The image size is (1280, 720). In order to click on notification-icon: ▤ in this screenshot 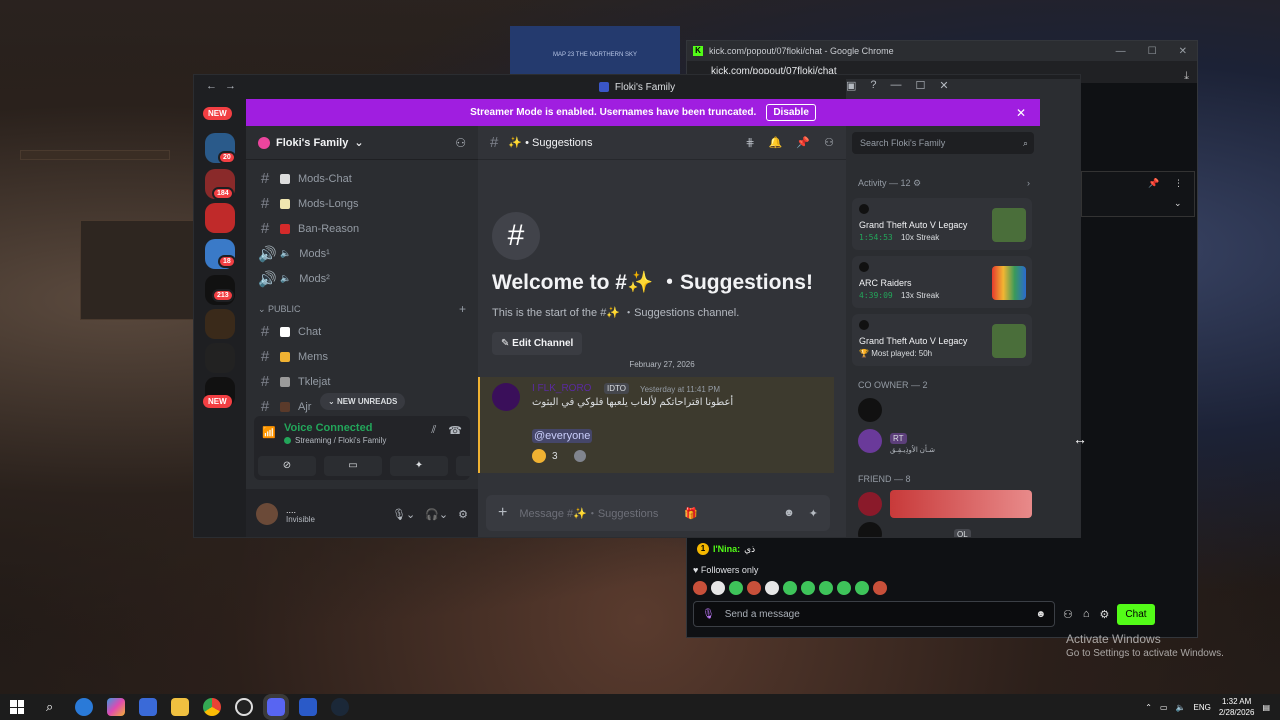, I will do `click(1266, 707)`.